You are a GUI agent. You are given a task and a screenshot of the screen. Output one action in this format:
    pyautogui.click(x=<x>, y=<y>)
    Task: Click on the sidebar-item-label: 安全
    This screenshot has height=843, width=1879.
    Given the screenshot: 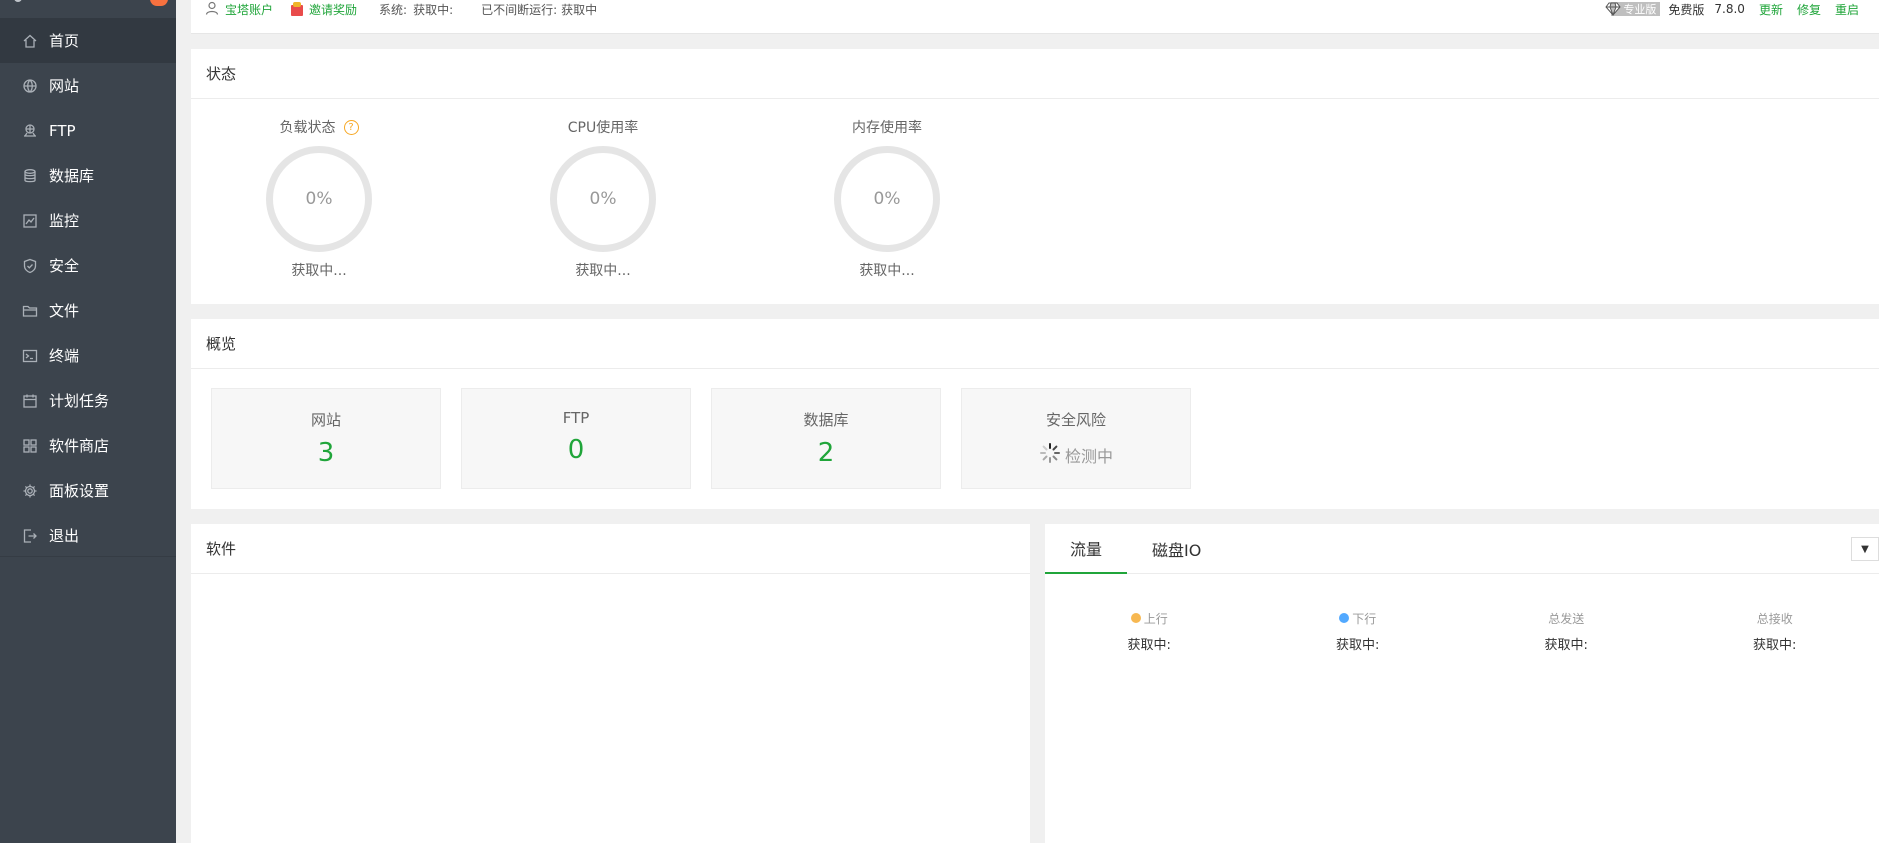 What is the action you would take?
    pyautogui.click(x=64, y=266)
    